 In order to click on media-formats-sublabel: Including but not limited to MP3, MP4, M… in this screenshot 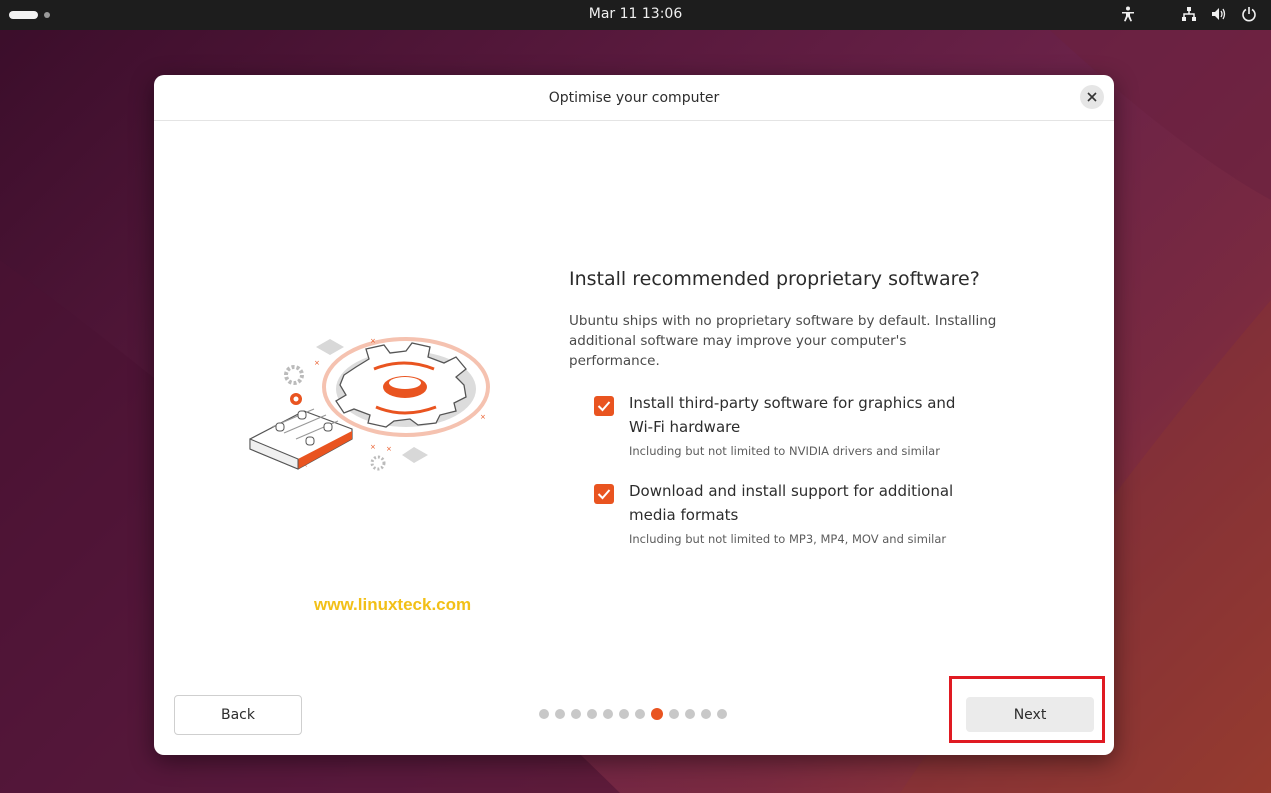, I will do `click(788, 539)`.